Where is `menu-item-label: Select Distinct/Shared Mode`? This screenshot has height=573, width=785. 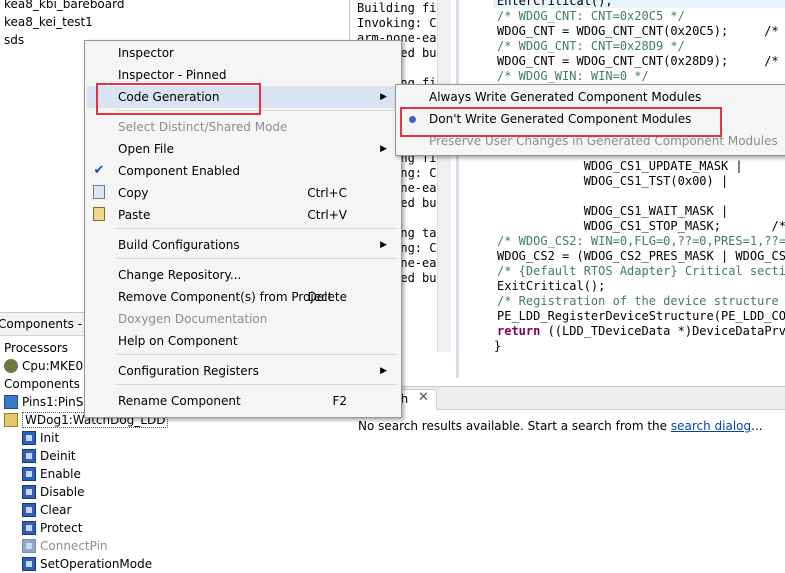 menu-item-label: Select Distinct/Shared Mode is located at coordinates (203, 127).